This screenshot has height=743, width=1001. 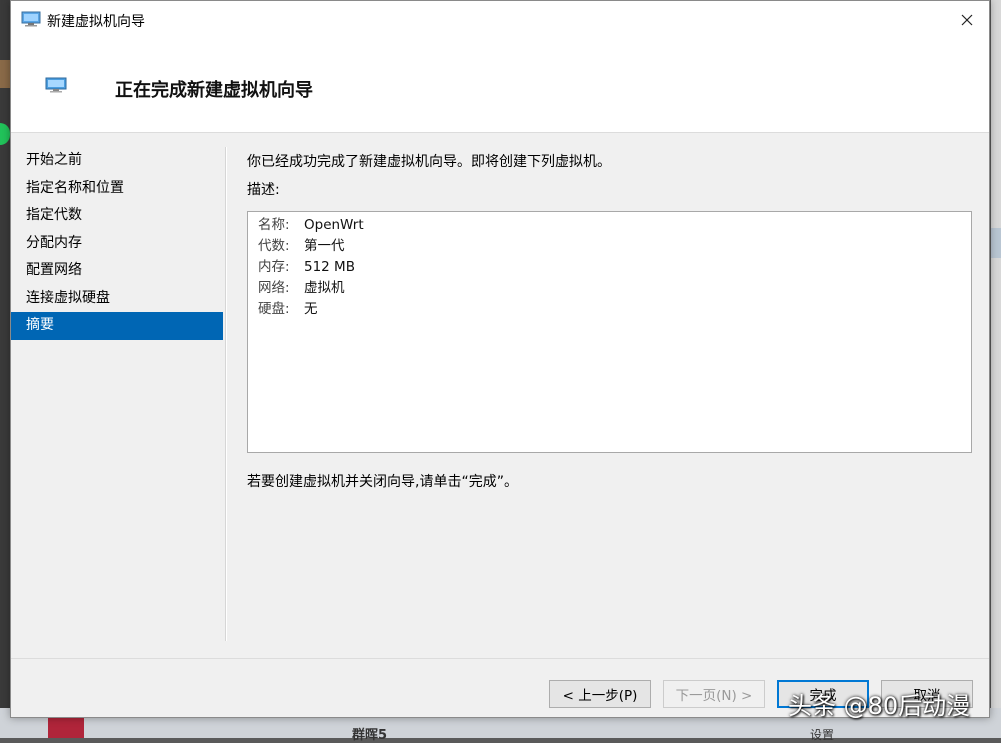 What do you see at coordinates (274, 267) in the screenshot?
I see `summary-key: 内存:` at bounding box center [274, 267].